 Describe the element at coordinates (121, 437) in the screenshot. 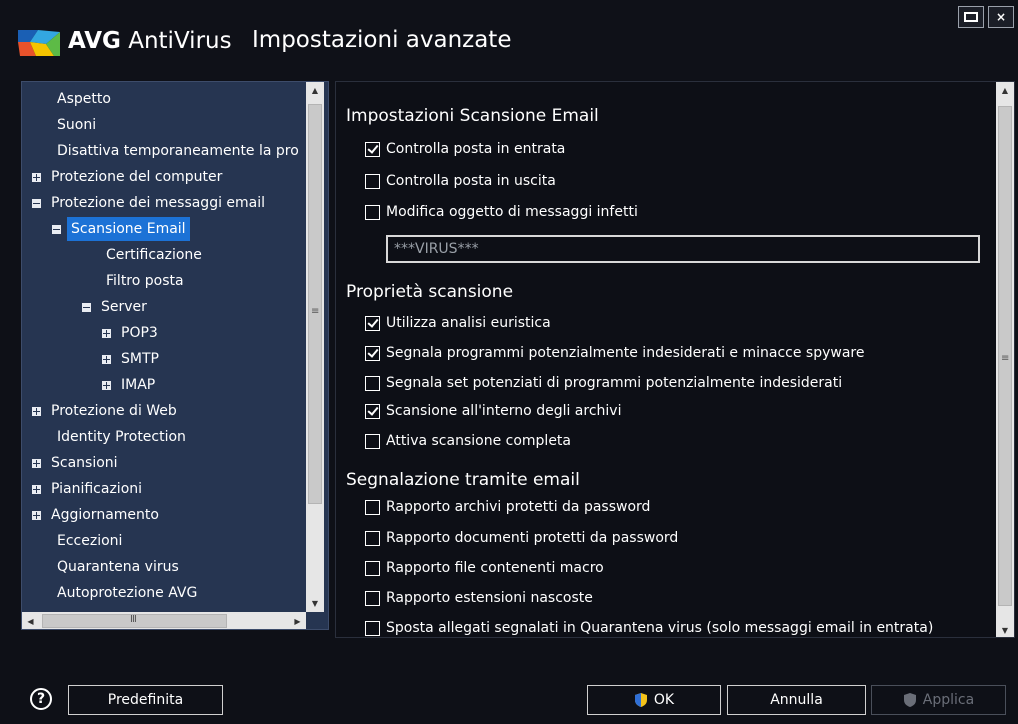

I see `tree-item: Identity Protection` at that location.